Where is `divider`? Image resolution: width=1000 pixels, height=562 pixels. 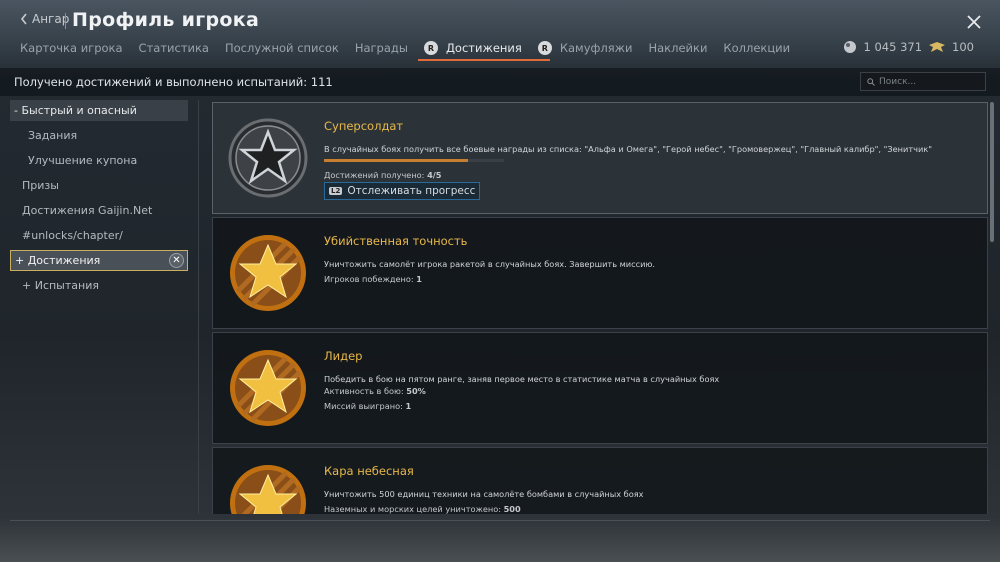
divider is located at coordinates (198, 307).